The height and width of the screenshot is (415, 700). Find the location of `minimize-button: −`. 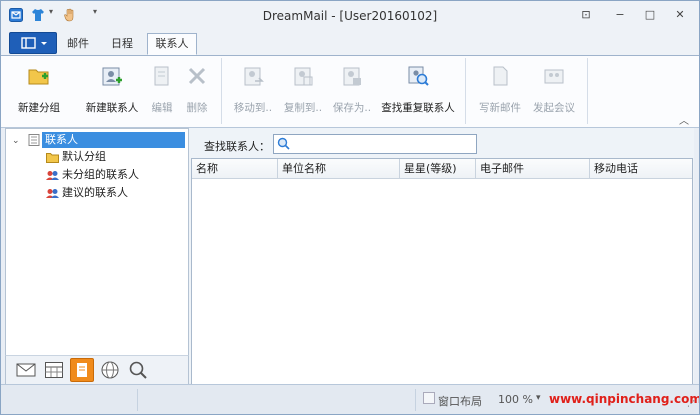

minimize-button: − is located at coordinates (620, 15).